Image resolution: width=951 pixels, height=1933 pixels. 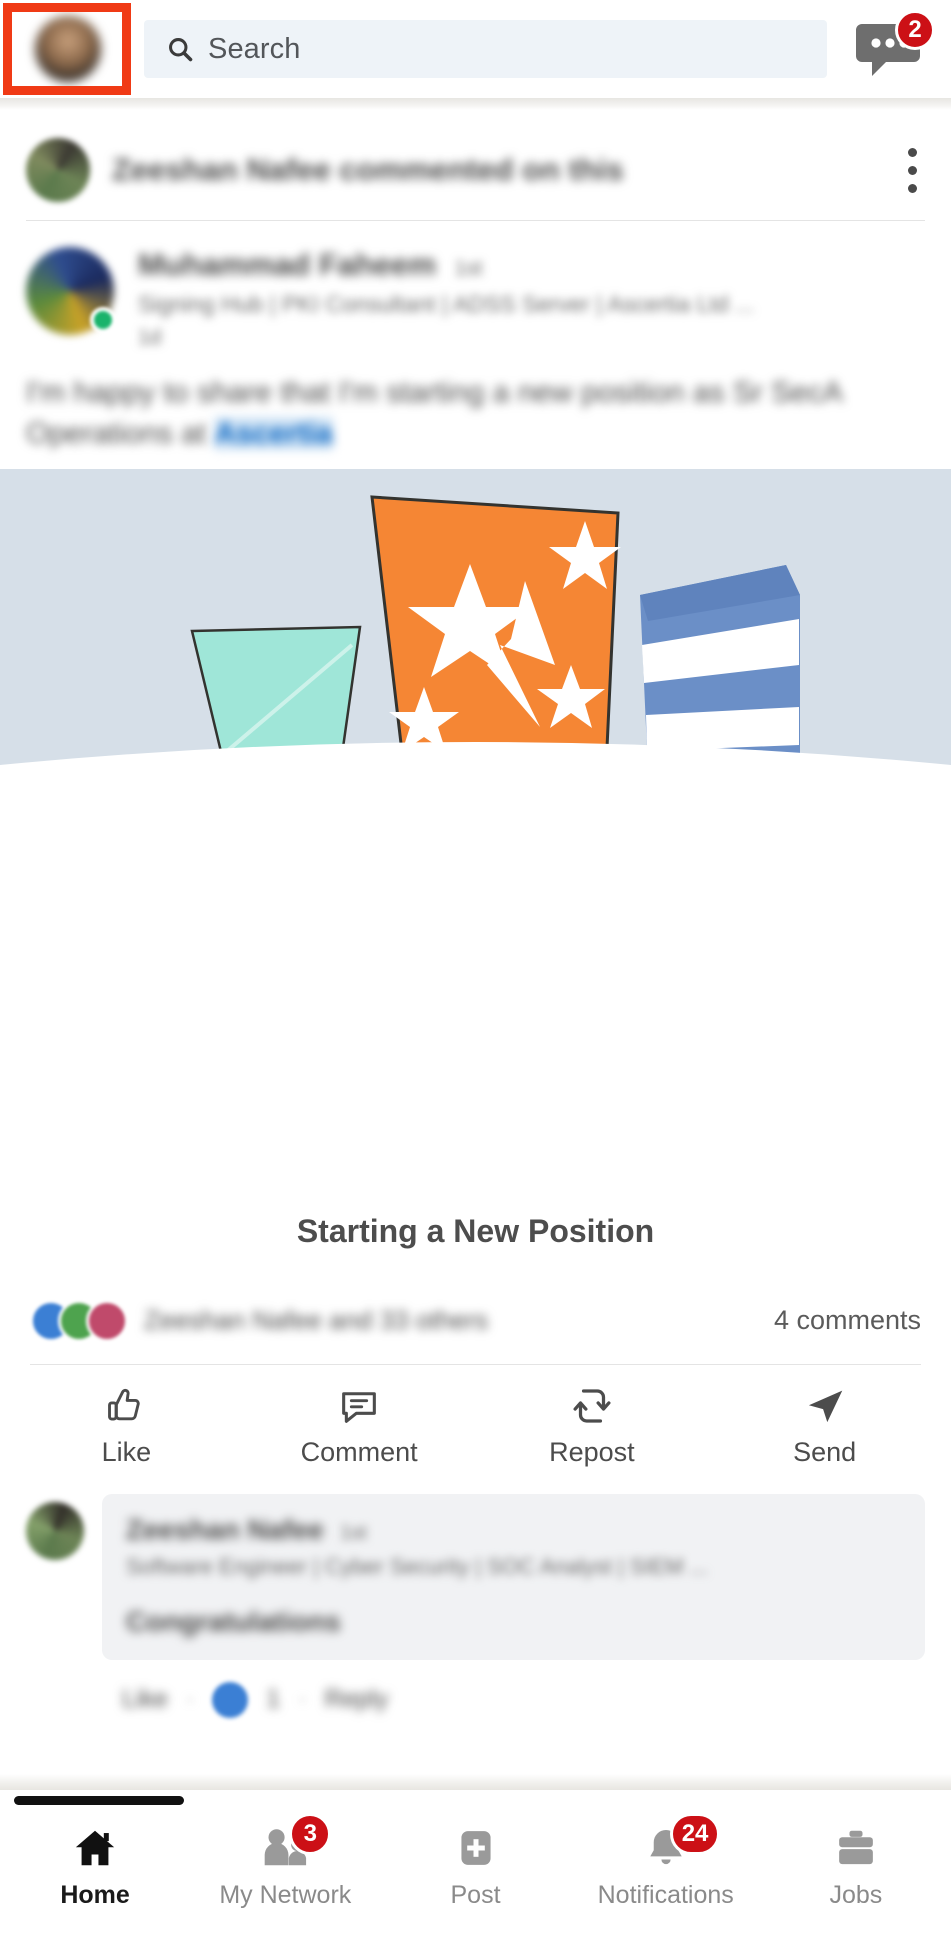 I want to click on my-network-icon-wrap: 3, so click(x=295, y=1844).